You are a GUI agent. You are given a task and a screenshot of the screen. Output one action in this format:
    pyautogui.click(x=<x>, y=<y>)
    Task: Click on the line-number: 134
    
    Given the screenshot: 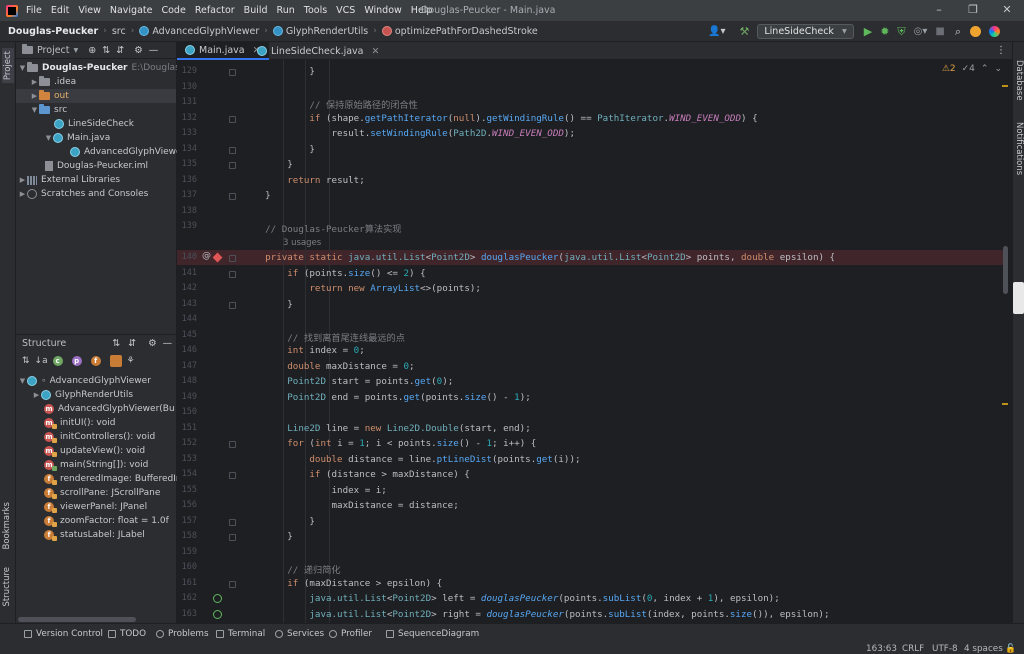 What is the action you would take?
    pyautogui.click(x=187, y=149)
    